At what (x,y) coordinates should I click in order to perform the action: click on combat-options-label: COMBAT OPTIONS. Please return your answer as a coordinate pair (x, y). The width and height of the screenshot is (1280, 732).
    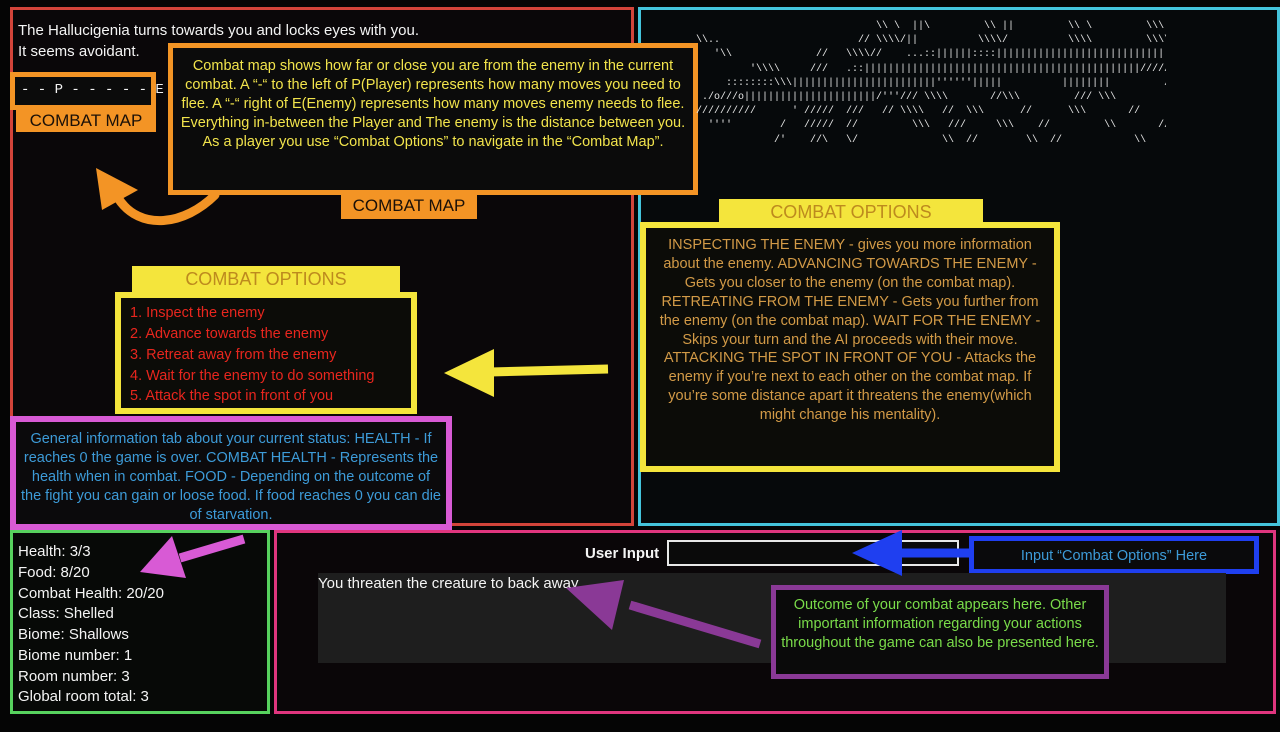
    Looking at the image, I should click on (266, 280).